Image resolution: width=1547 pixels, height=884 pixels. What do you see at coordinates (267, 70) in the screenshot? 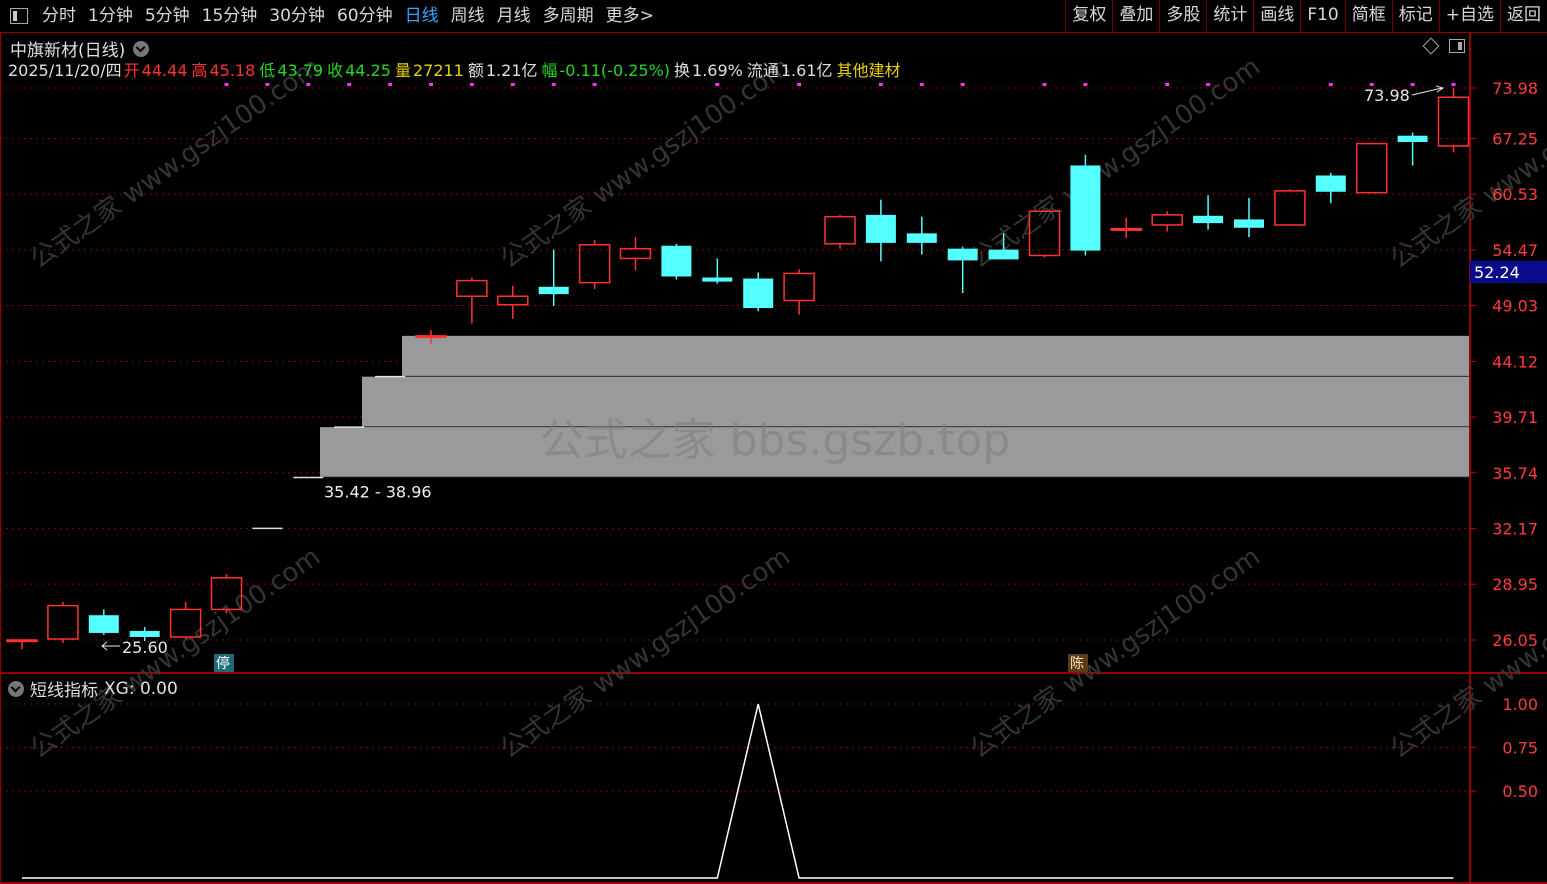
I see `low-label: 低` at bounding box center [267, 70].